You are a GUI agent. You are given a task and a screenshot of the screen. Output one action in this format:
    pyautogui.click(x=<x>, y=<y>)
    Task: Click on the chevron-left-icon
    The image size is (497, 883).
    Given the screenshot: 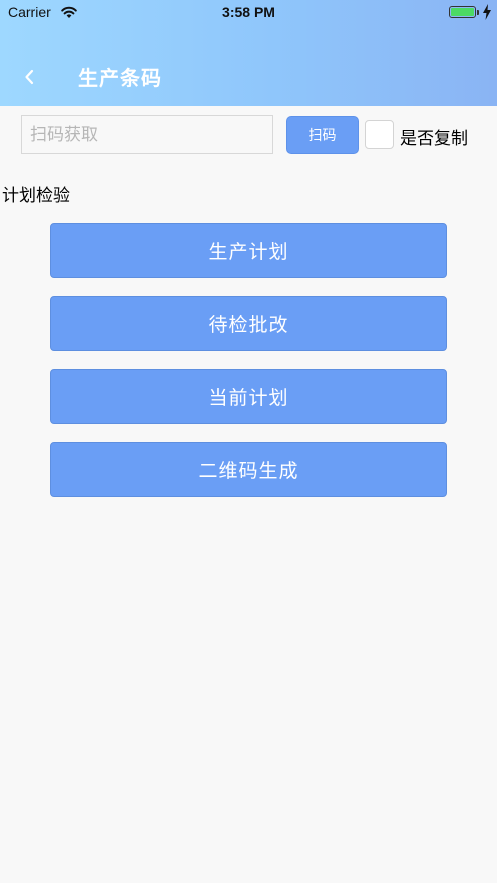 What is the action you would take?
    pyautogui.click(x=29, y=77)
    